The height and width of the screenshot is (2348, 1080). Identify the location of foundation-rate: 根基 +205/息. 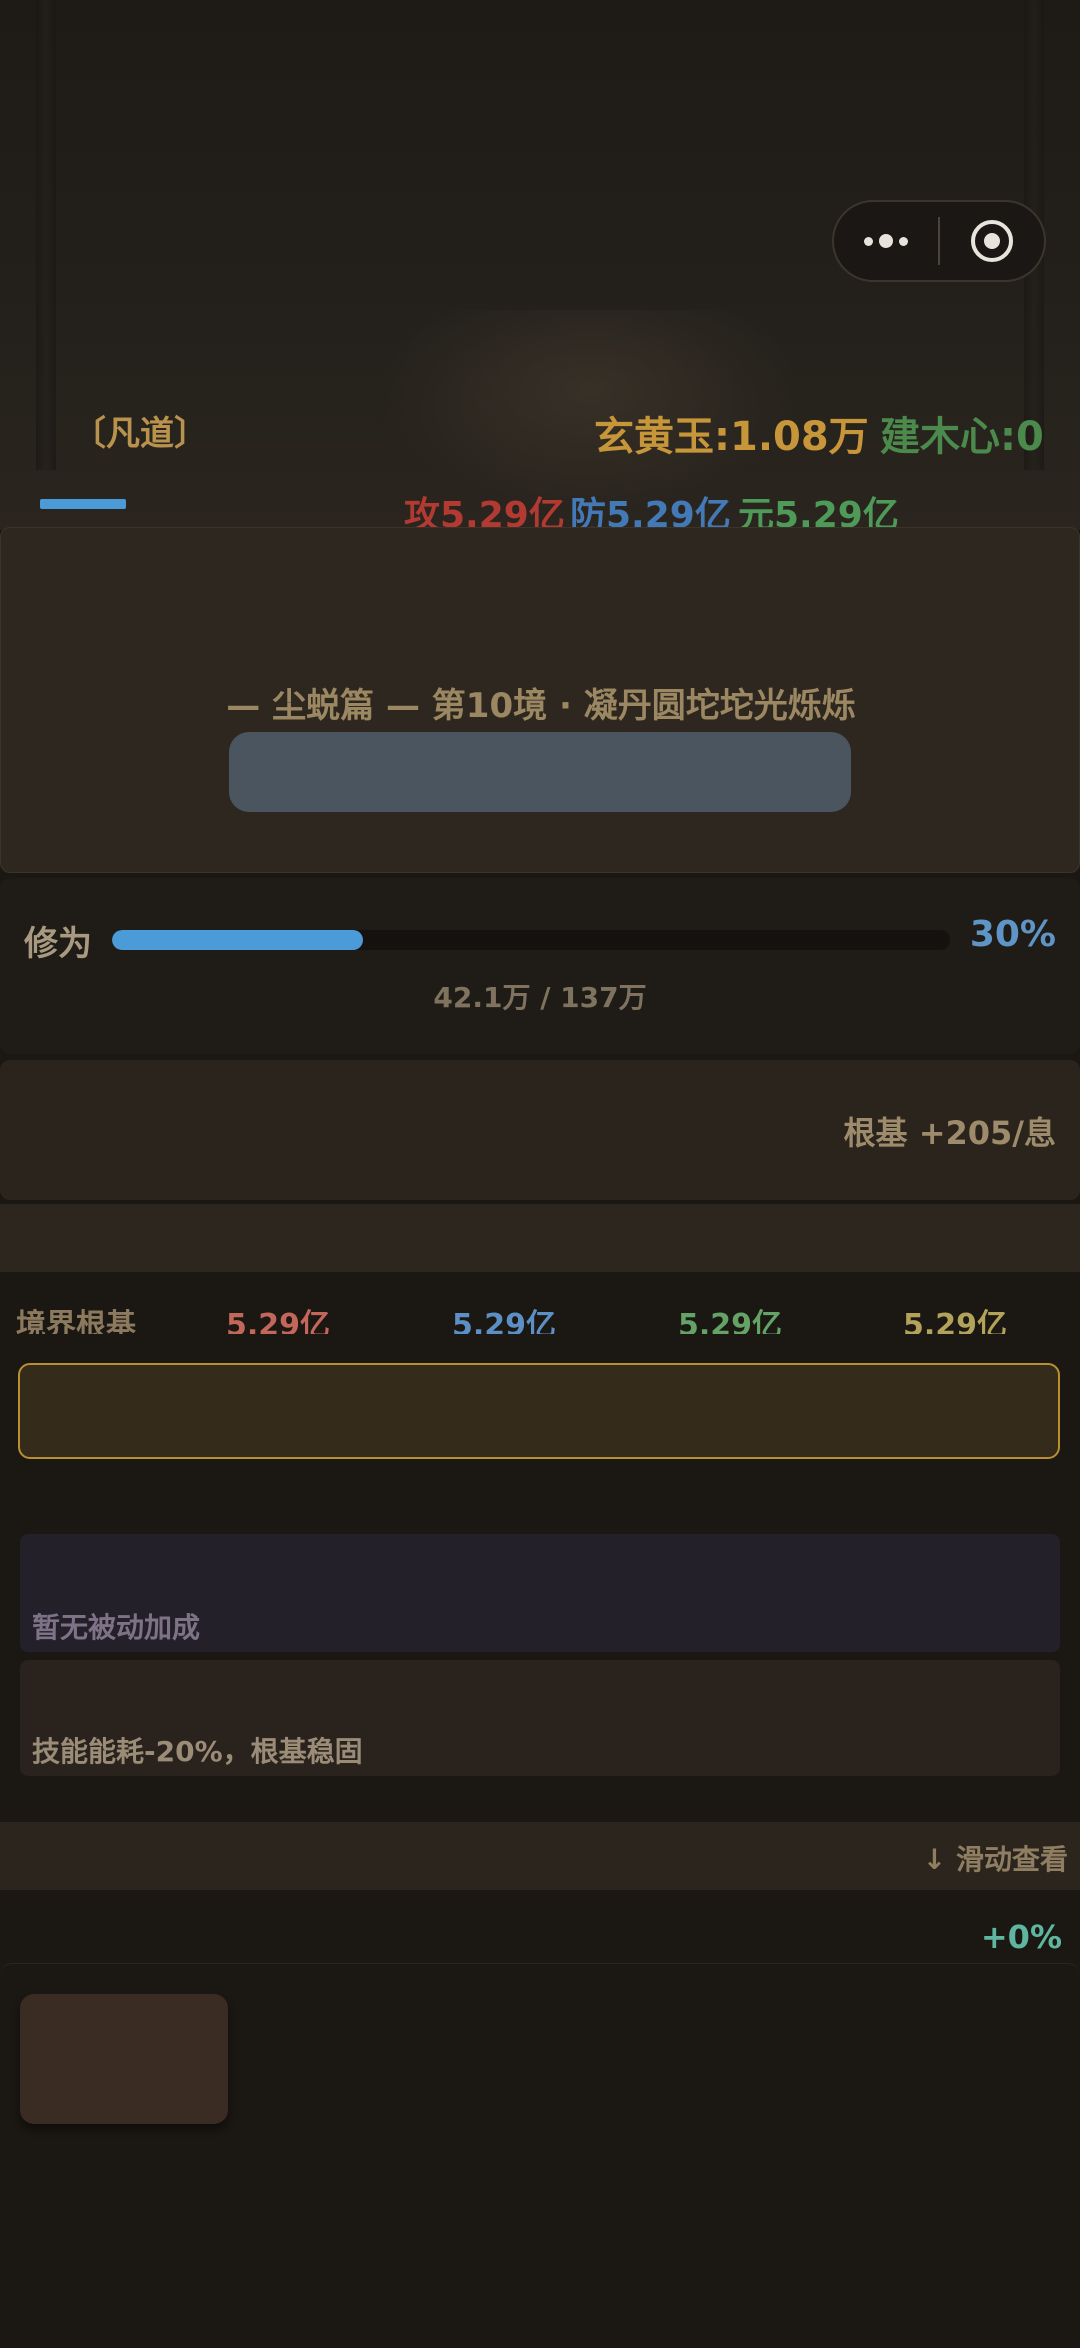
(949, 1133).